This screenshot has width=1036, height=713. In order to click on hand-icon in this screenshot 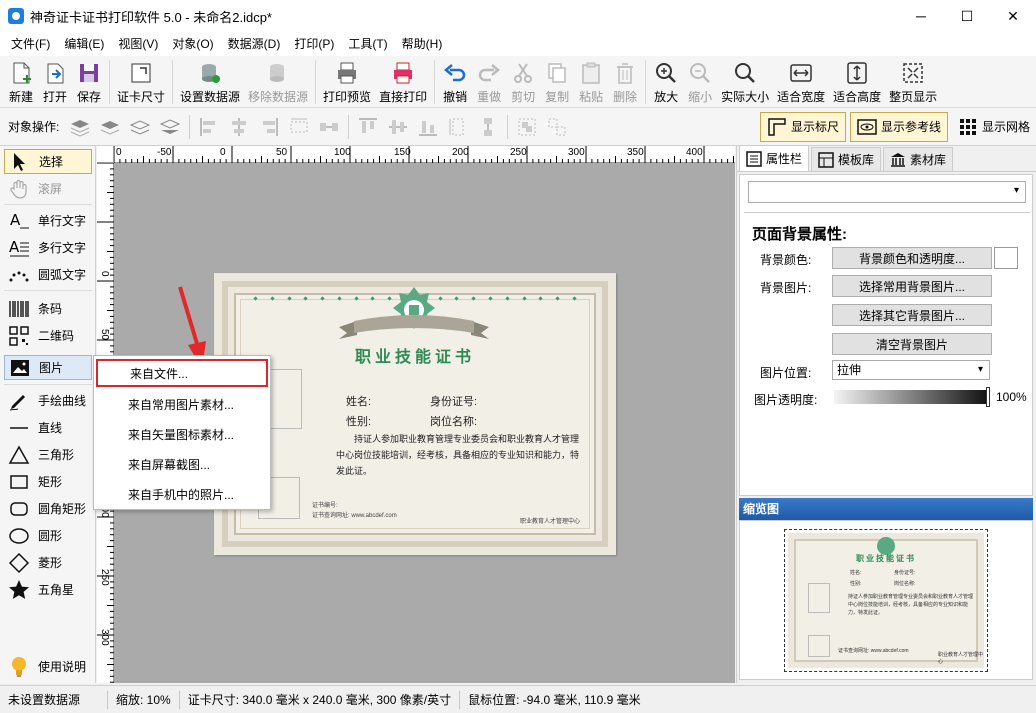, I will do `click(18, 189)`.